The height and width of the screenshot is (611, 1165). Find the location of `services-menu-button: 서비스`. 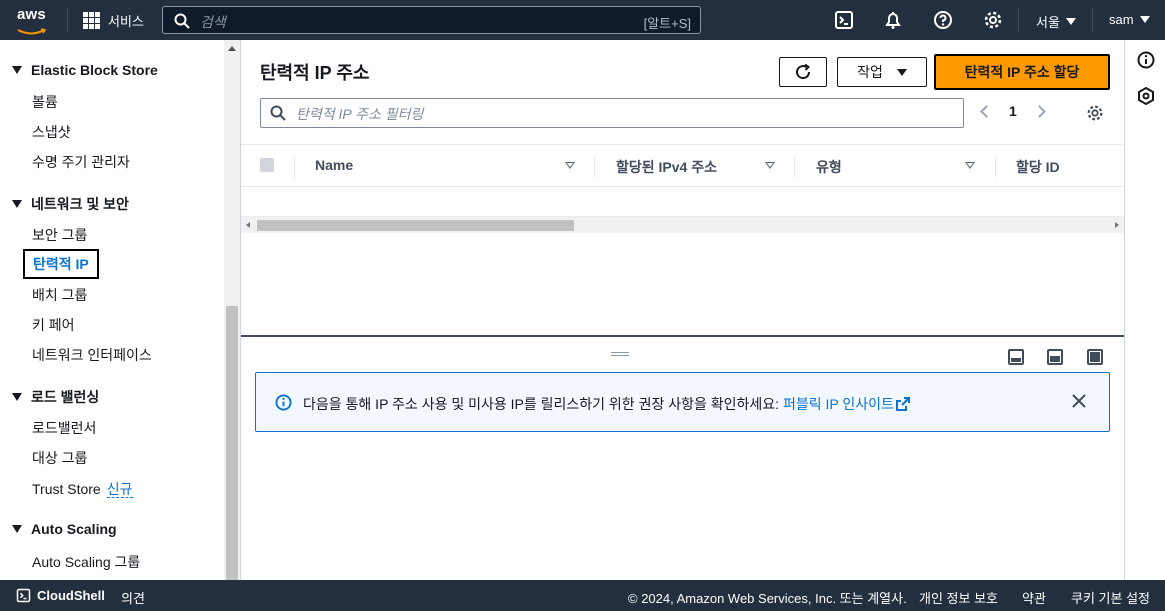

services-menu-button: 서비스 is located at coordinates (113, 20).